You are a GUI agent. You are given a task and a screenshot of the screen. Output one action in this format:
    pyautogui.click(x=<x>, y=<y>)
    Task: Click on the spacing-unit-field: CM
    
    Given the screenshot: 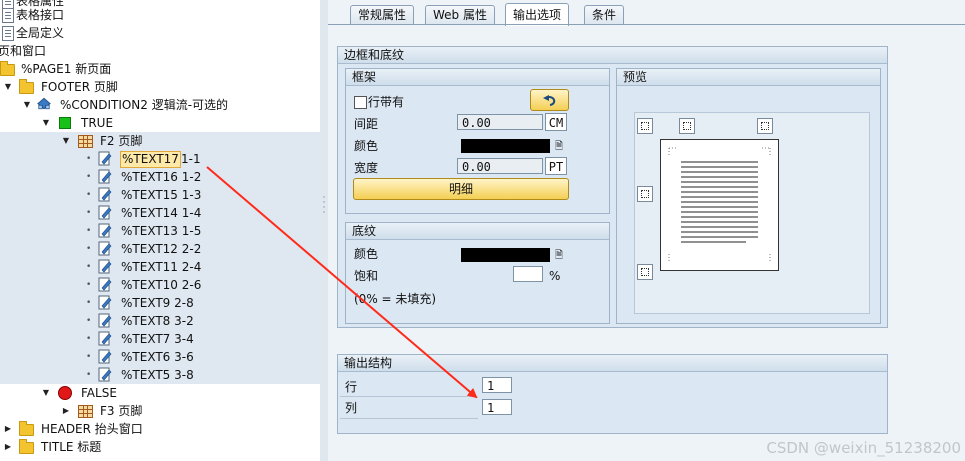 What is the action you would take?
    pyautogui.click(x=556, y=122)
    